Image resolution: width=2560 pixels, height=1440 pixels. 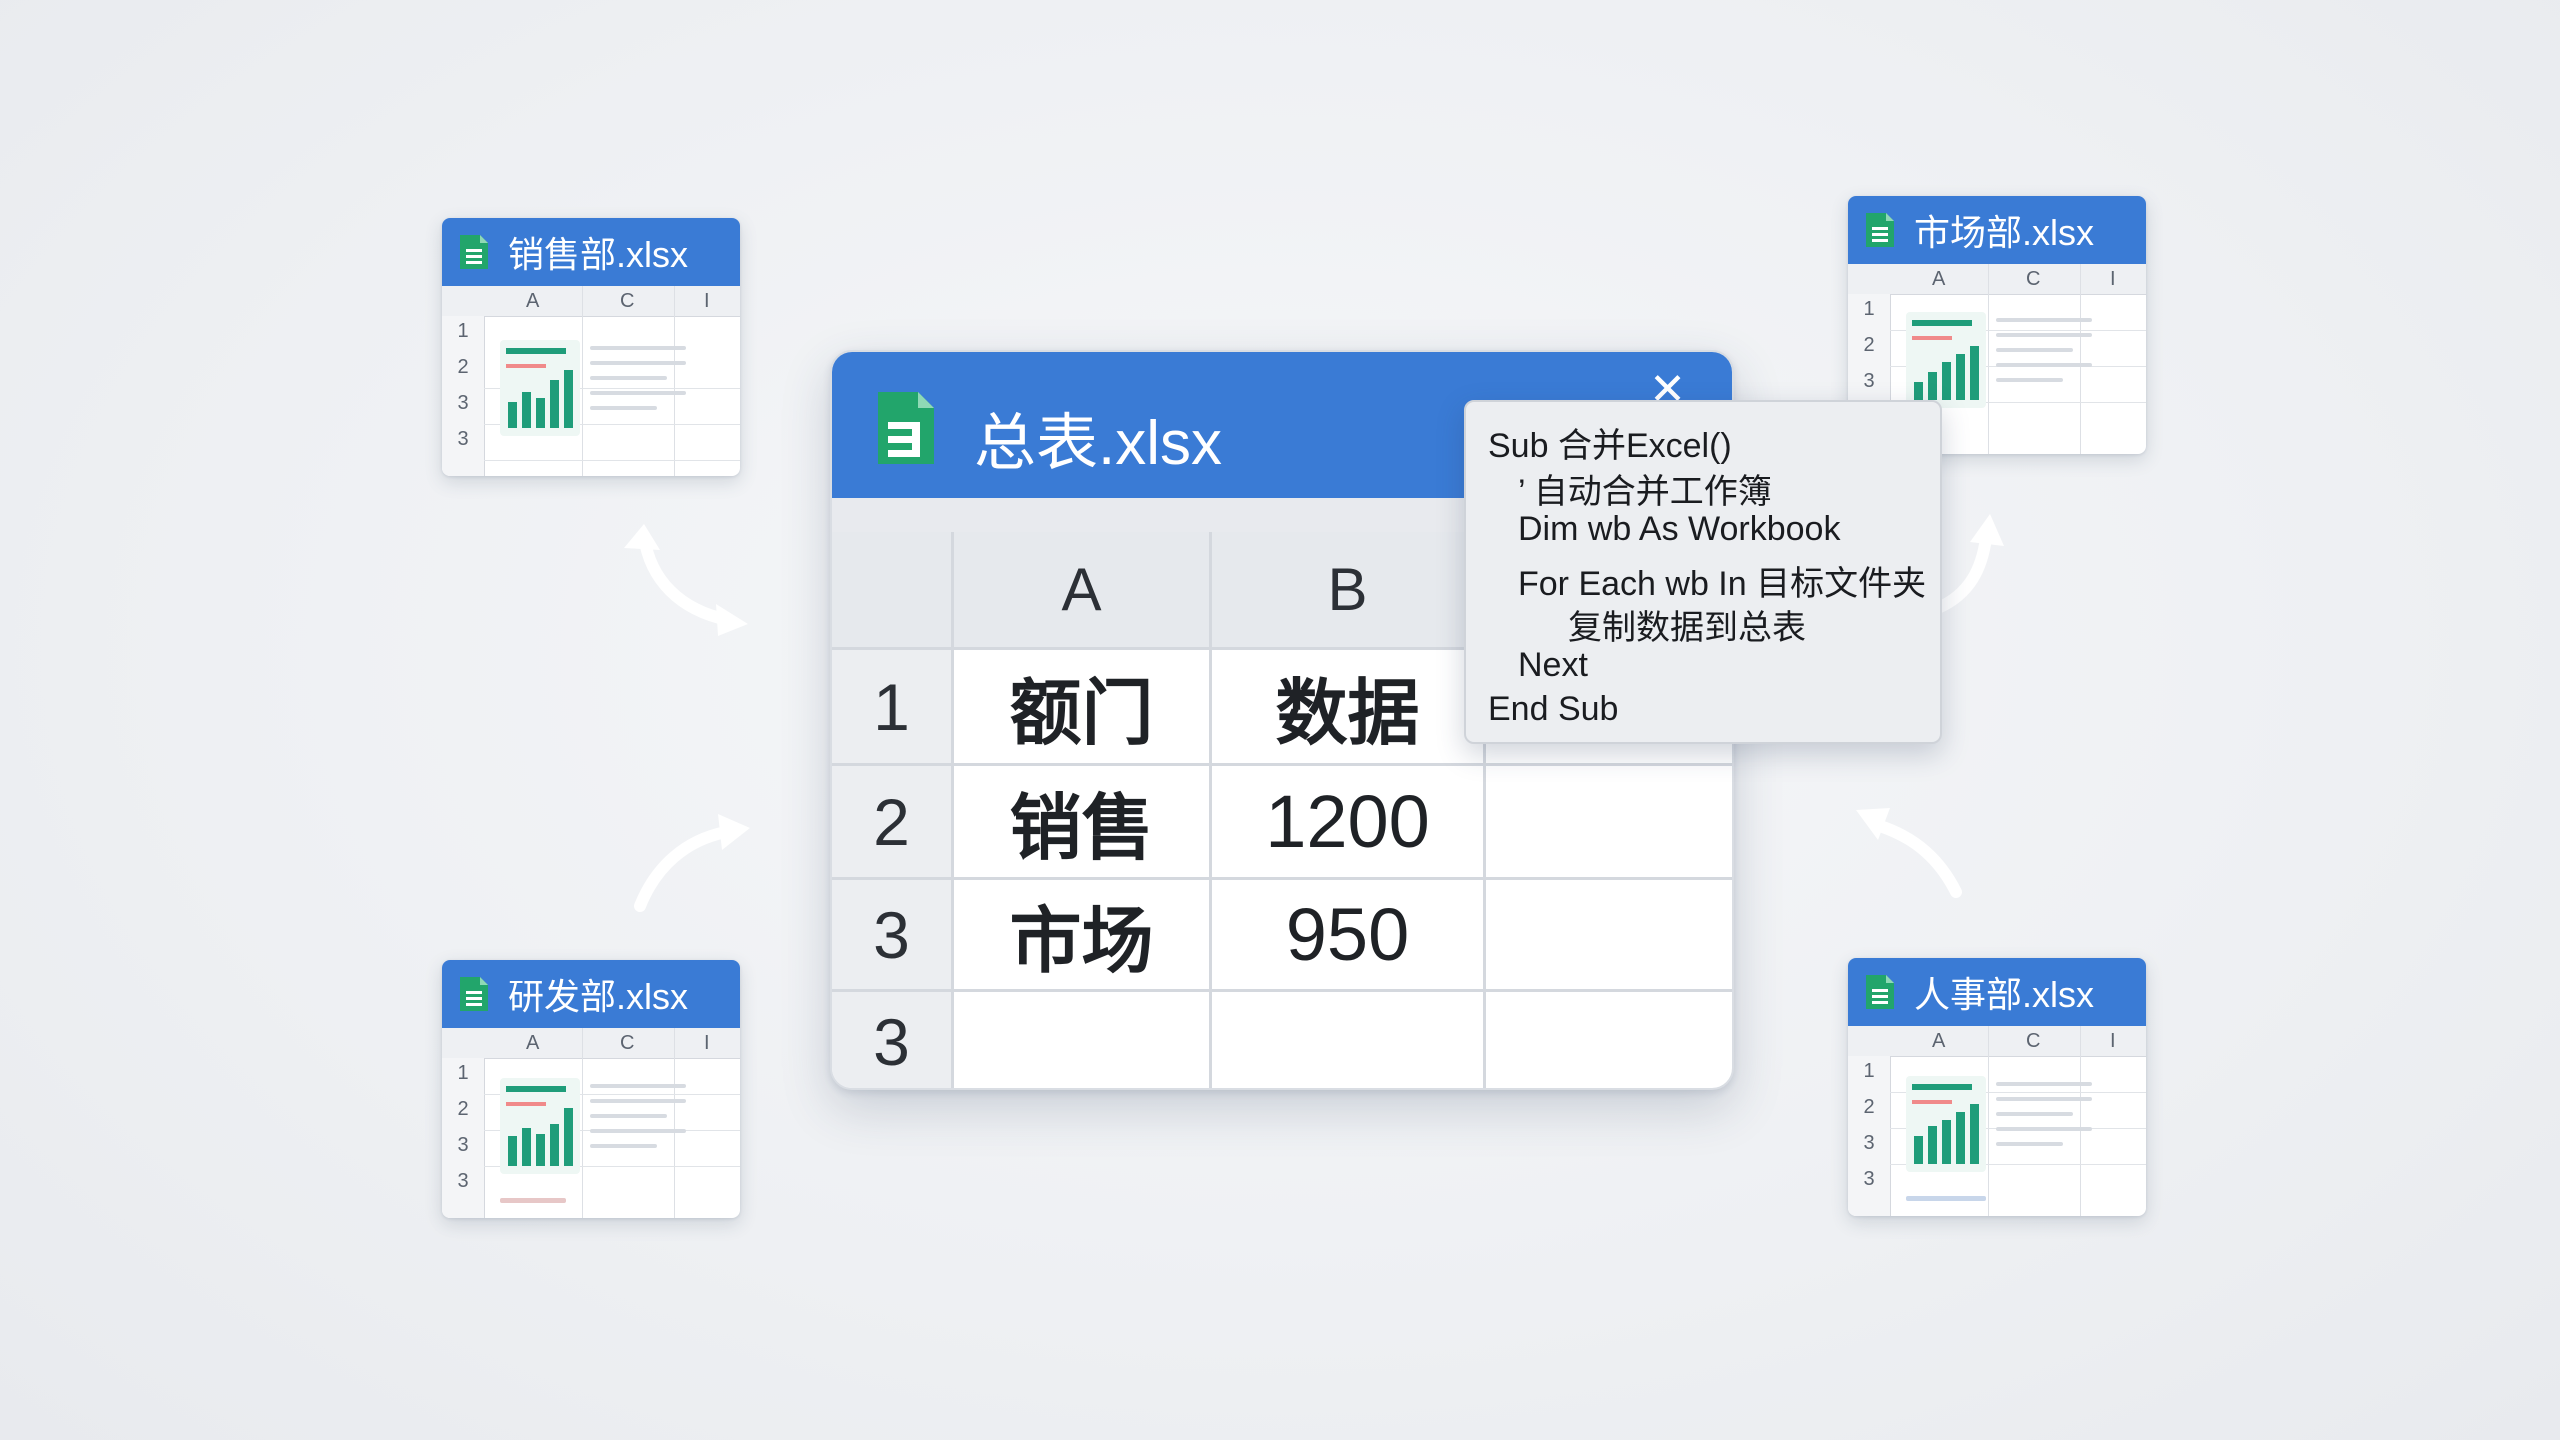 I want to click on table-cell: 销售, so click(x=1083, y=823).